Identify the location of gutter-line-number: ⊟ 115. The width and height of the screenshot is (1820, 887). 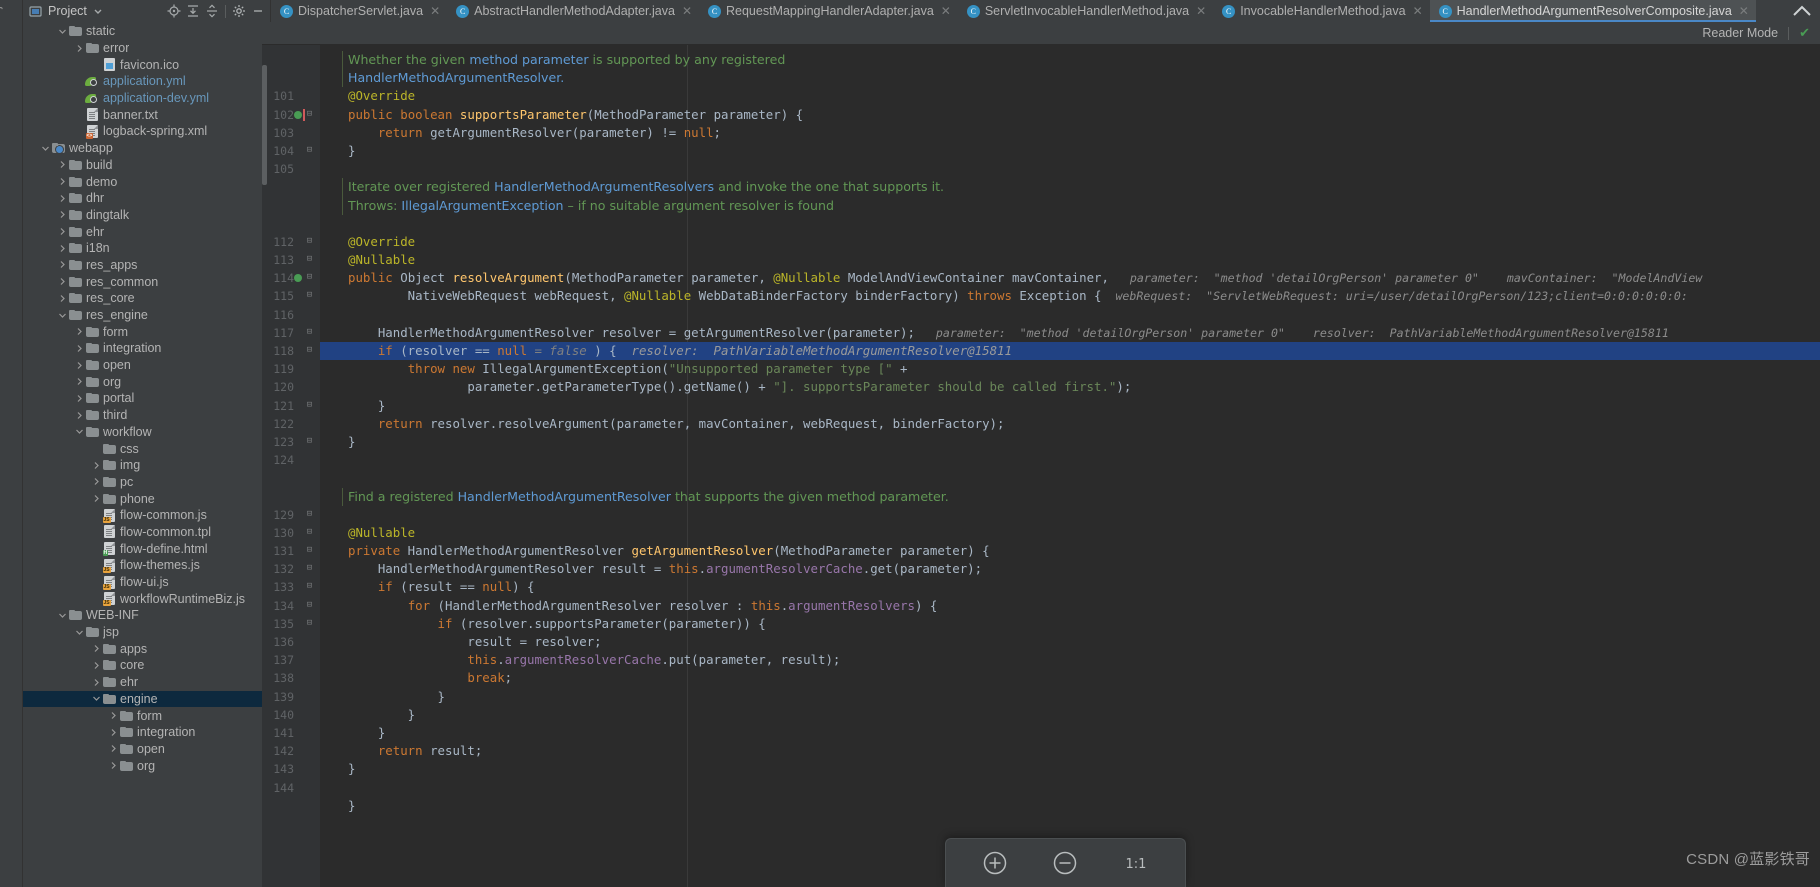
(291, 296).